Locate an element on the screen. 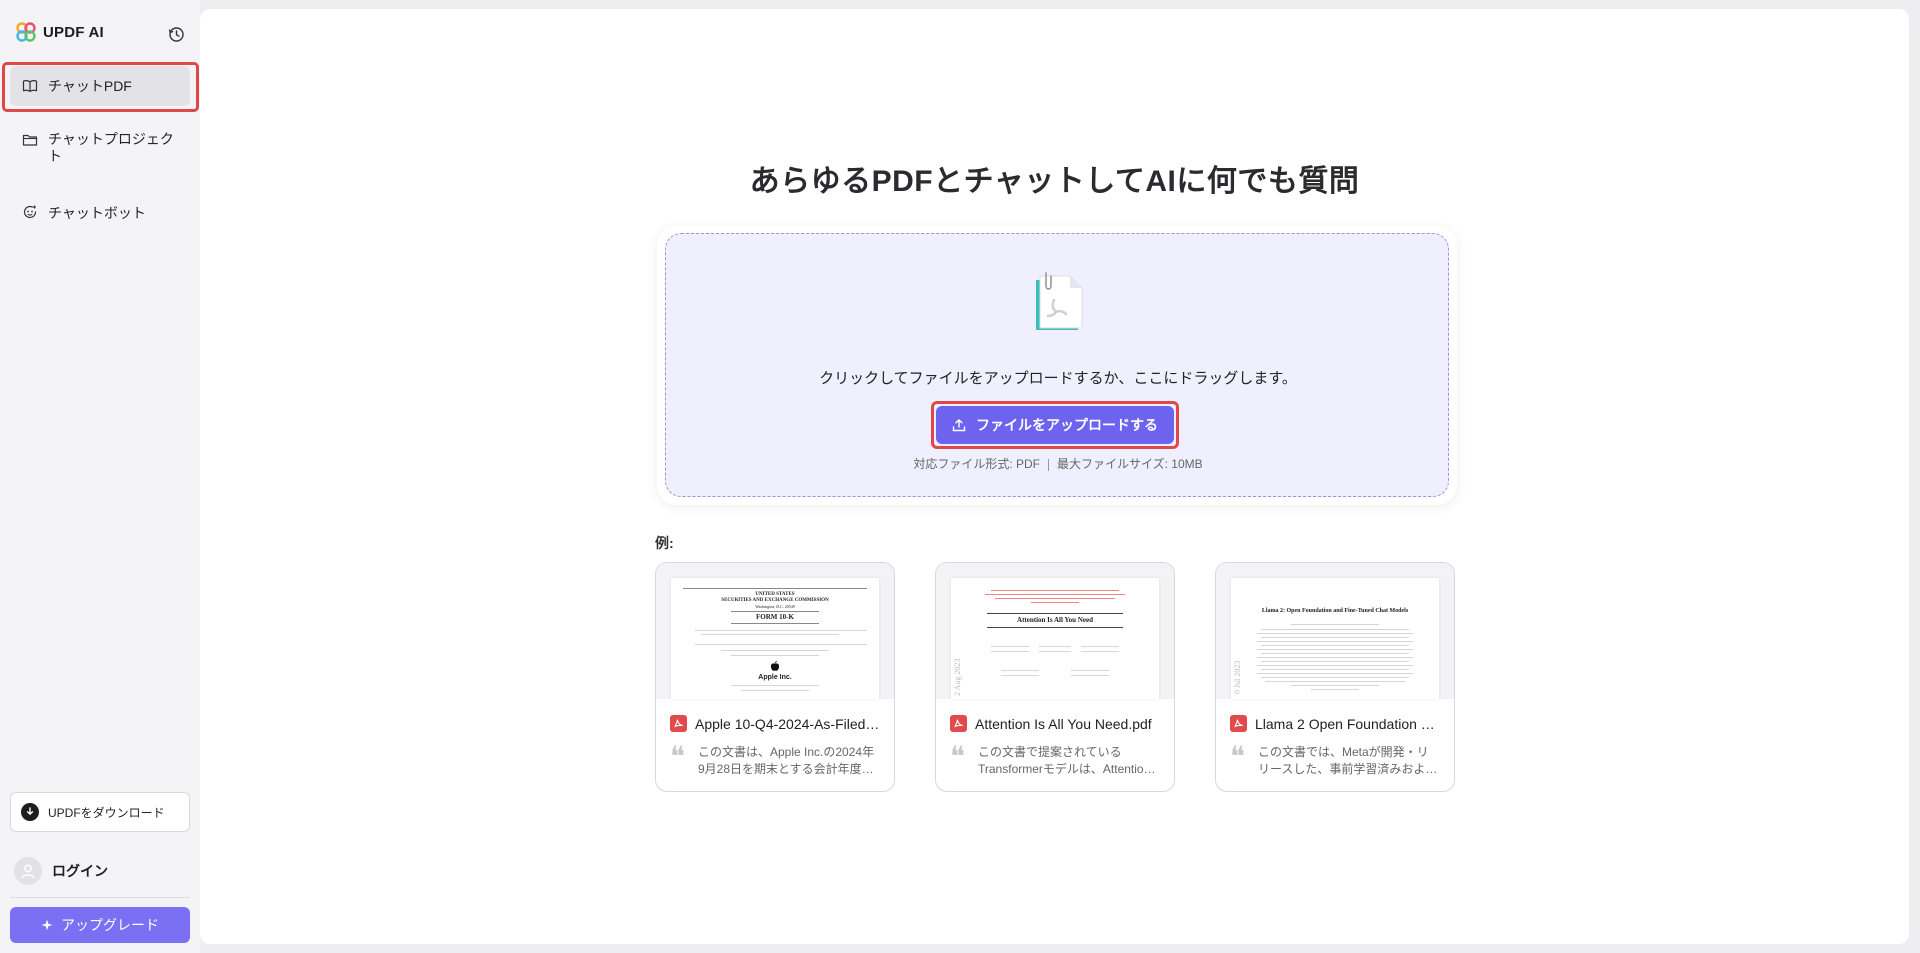 The image size is (1920, 953). login-label: ログイン is located at coordinates (80, 871).